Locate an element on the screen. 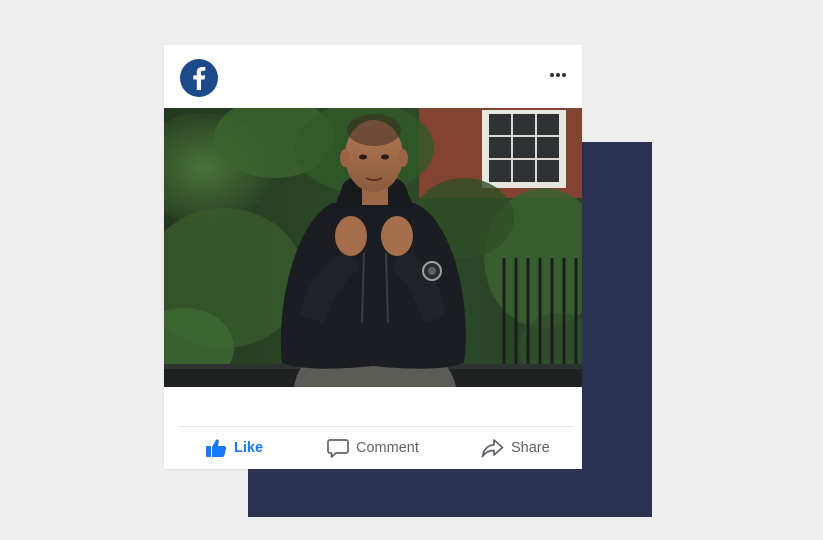 This screenshot has height=540, width=823. comment-label: Comment is located at coordinates (387, 448).